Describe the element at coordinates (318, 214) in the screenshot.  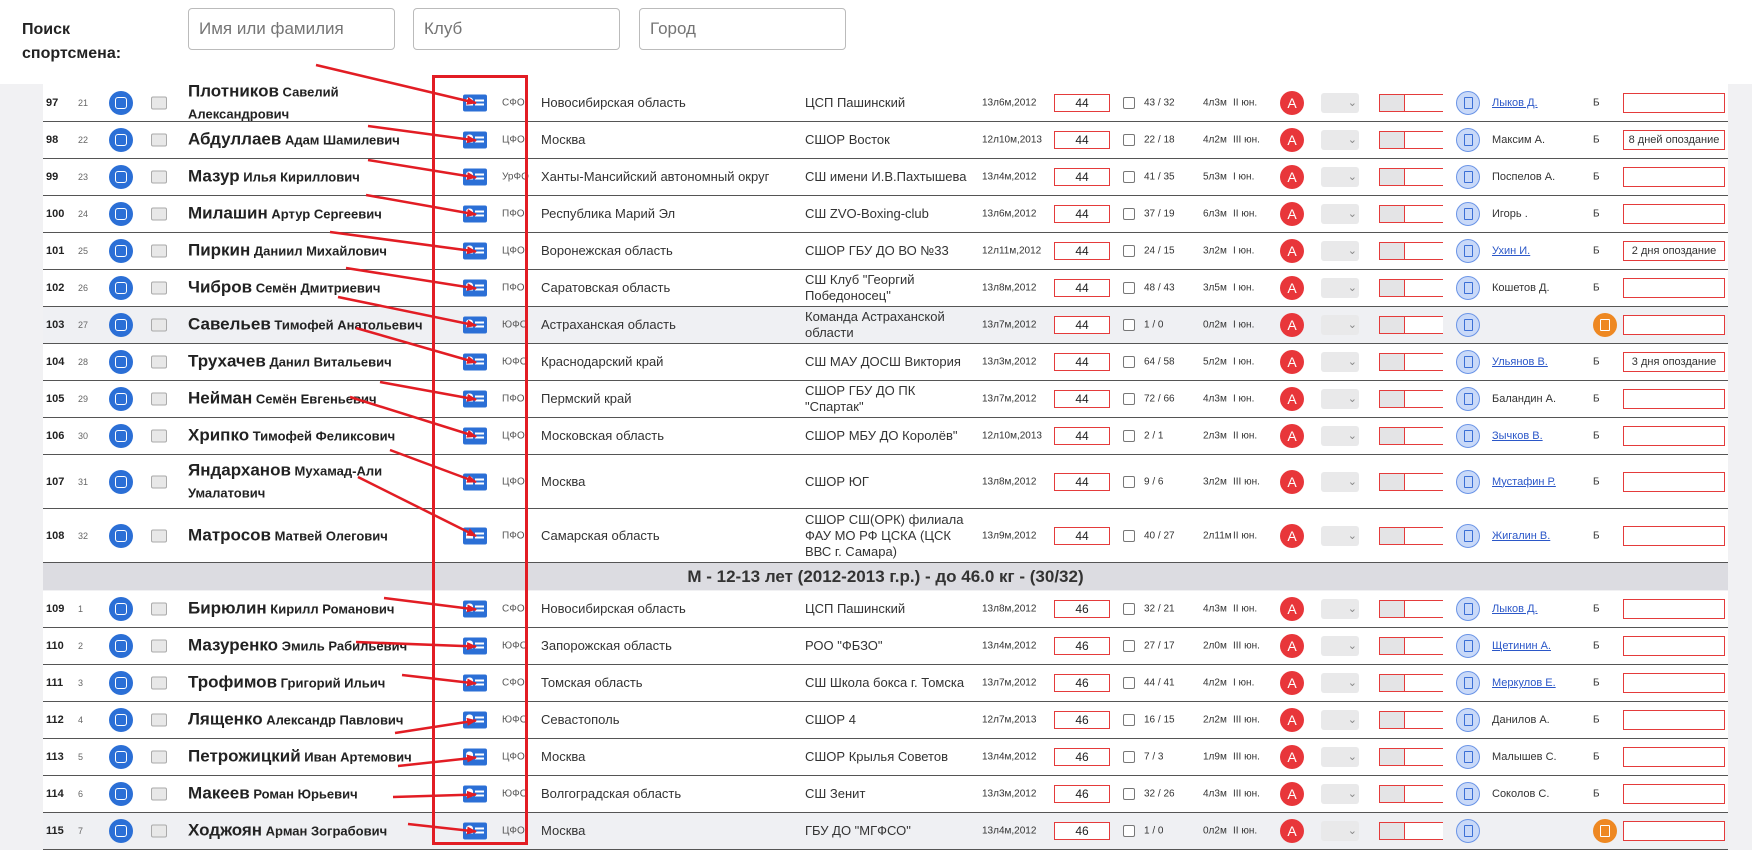
I see `athlete-name: Милашин Артур Сергеевич` at that location.